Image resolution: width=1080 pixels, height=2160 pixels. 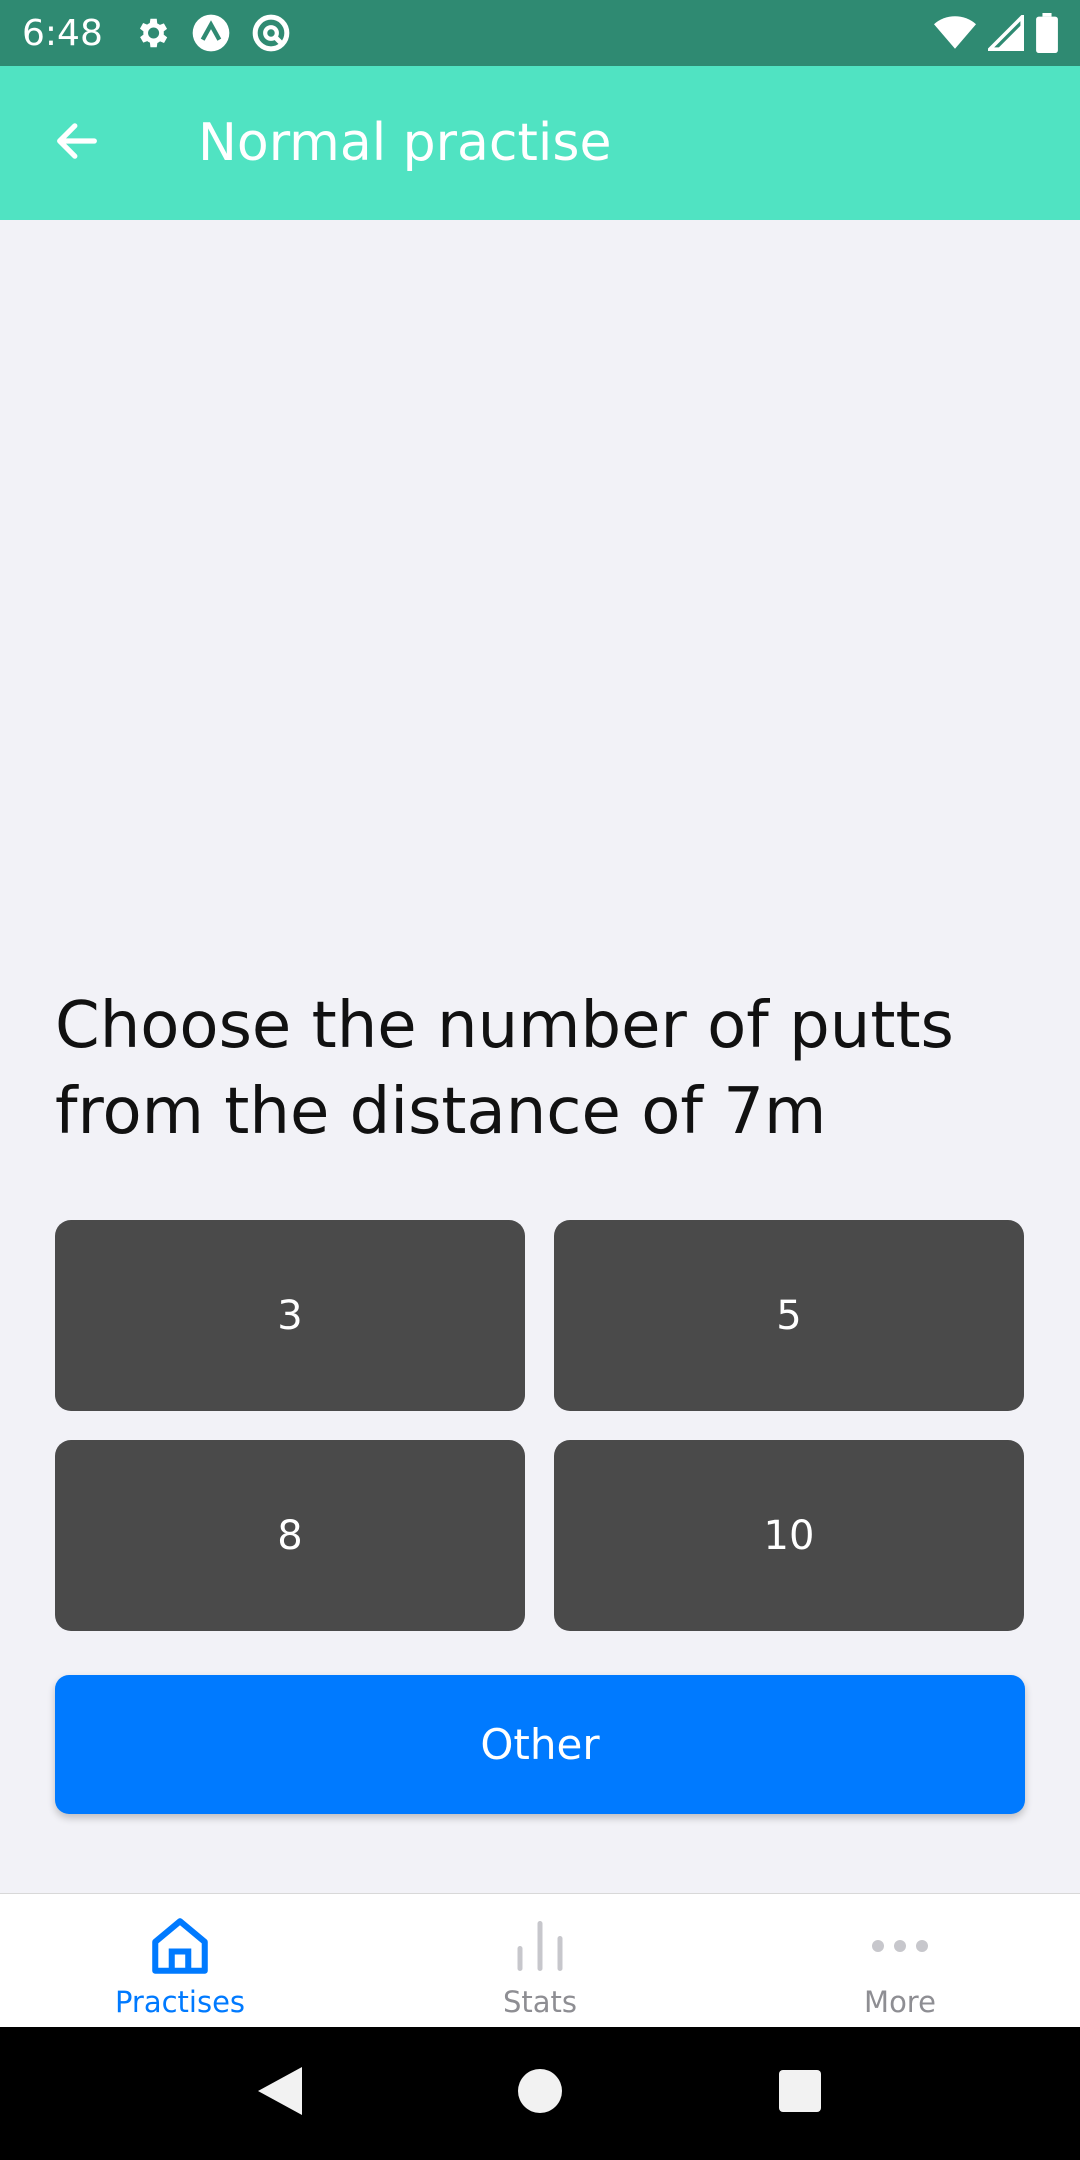 I want to click on status-right-icons, so click(x=996, y=33).